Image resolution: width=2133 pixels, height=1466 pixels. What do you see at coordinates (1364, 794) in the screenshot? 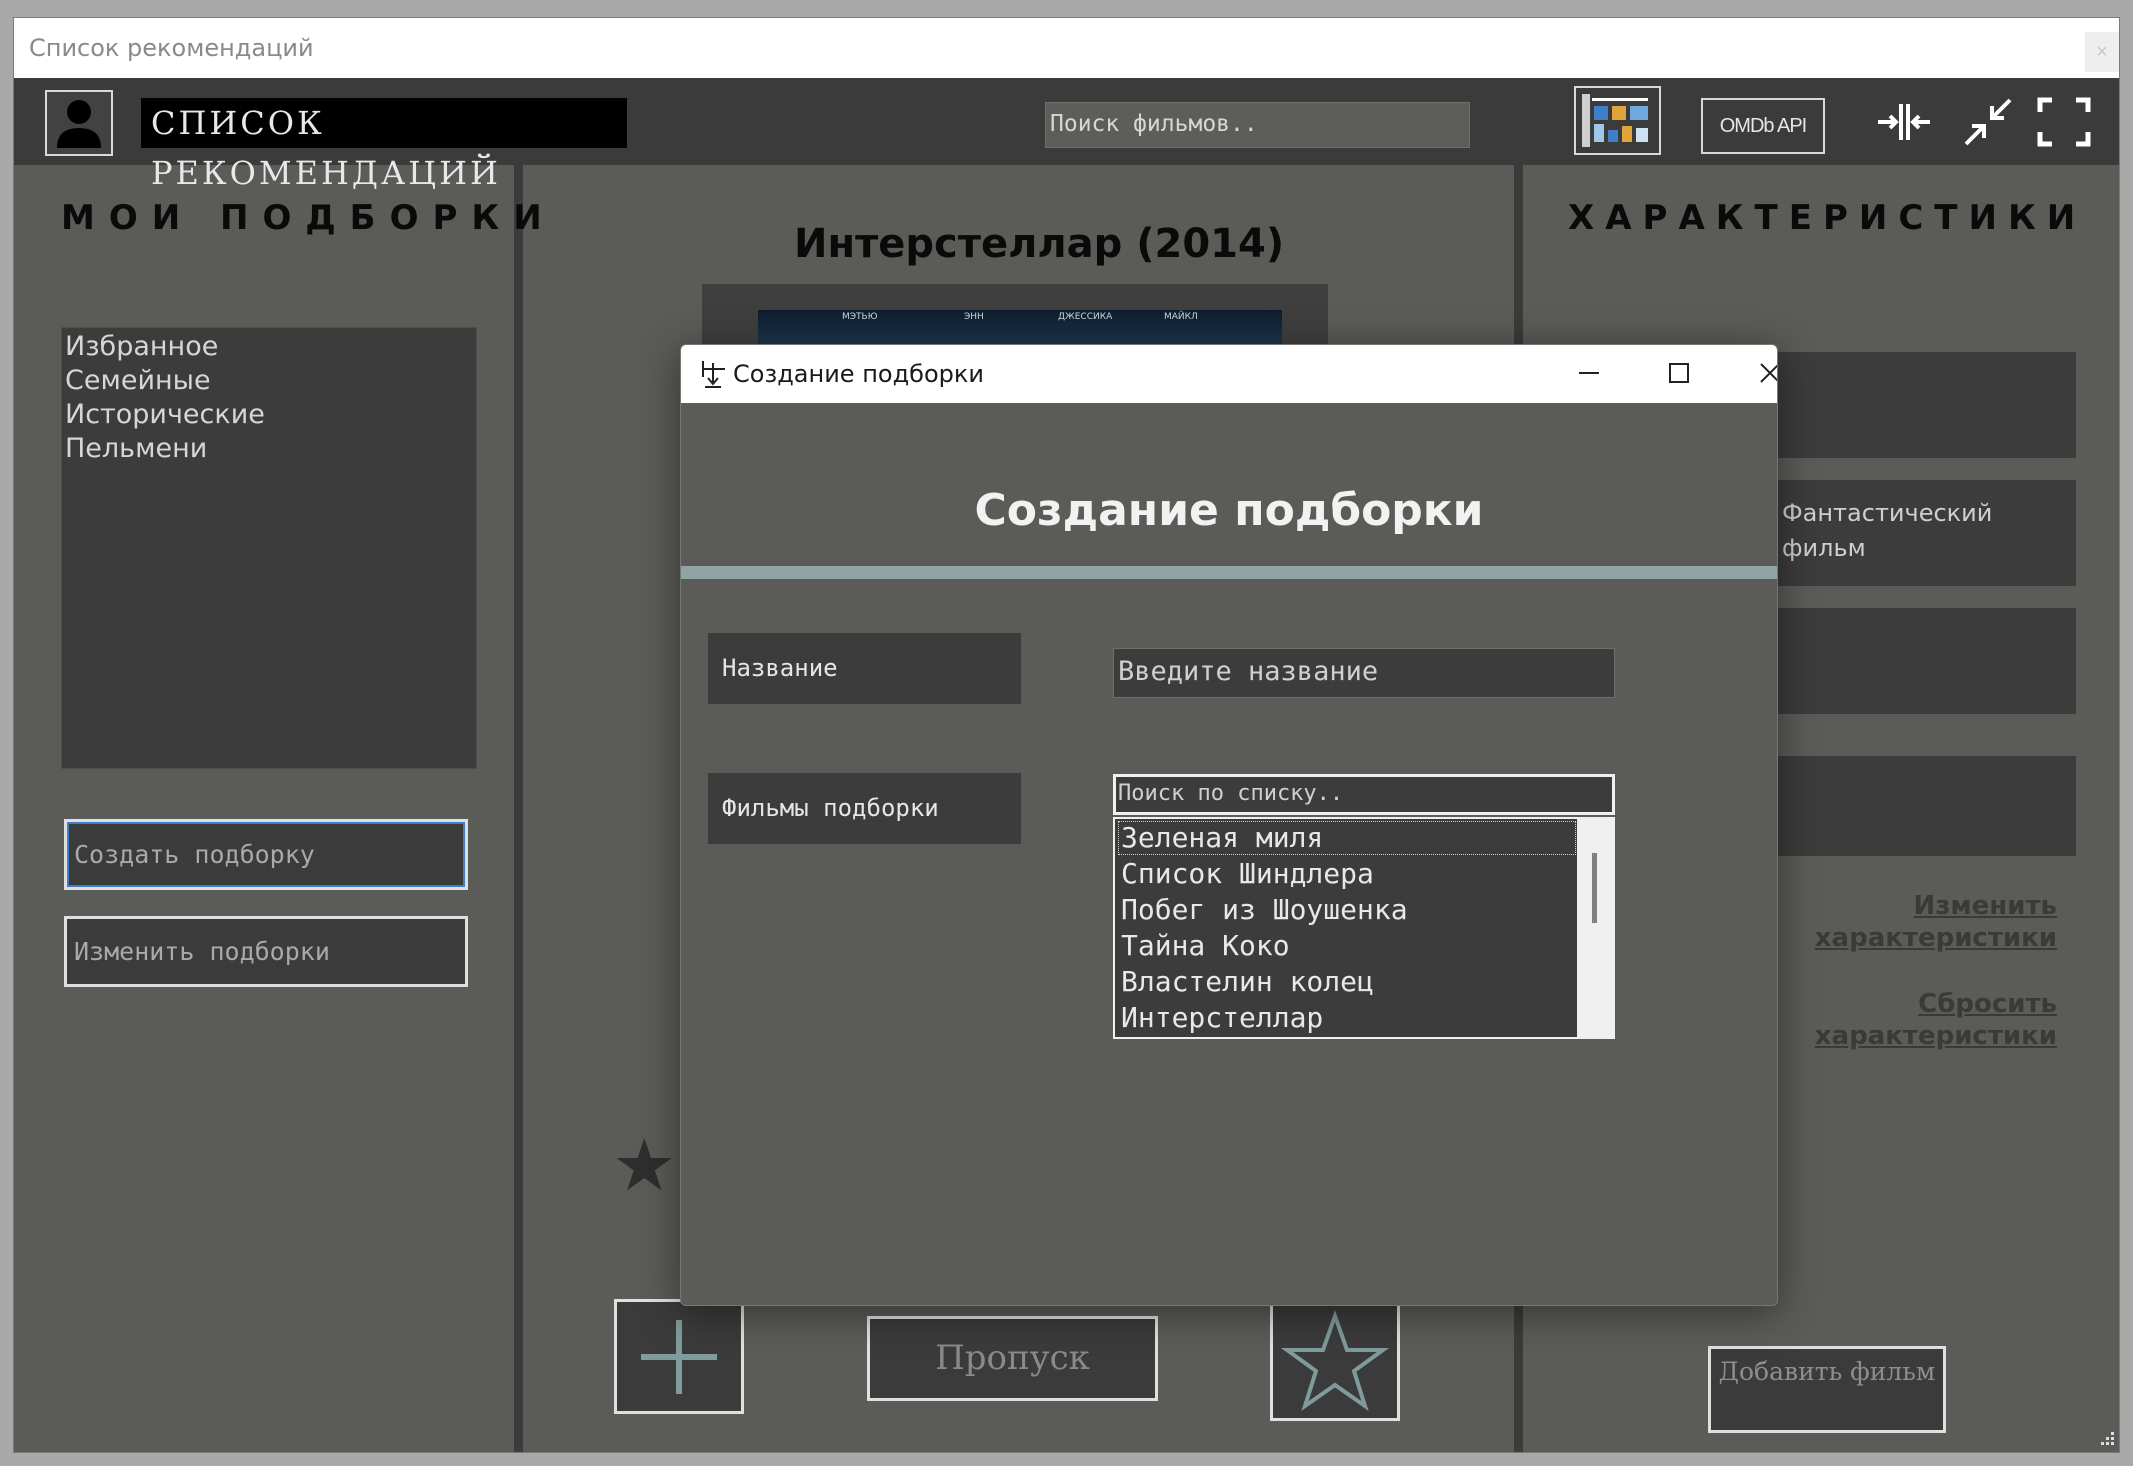
I see `list-search-input: Поиск по списку..` at bounding box center [1364, 794].